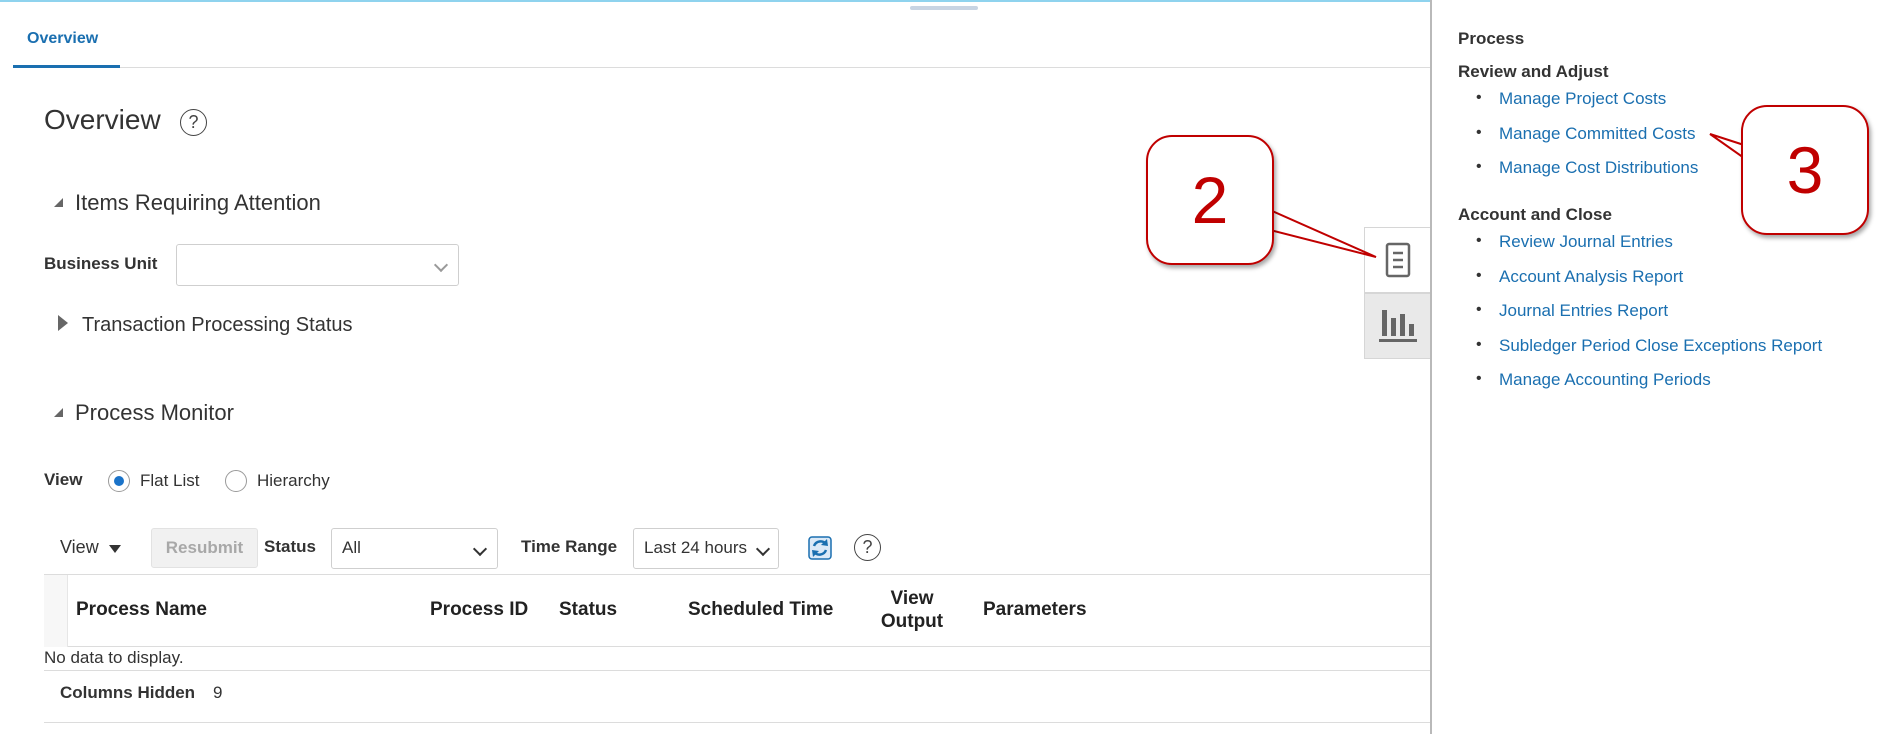 The height and width of the screenshot is (734, 1897). I want to click on link-journal-entries-report: Journal Entries Report, so click(1583, 310).